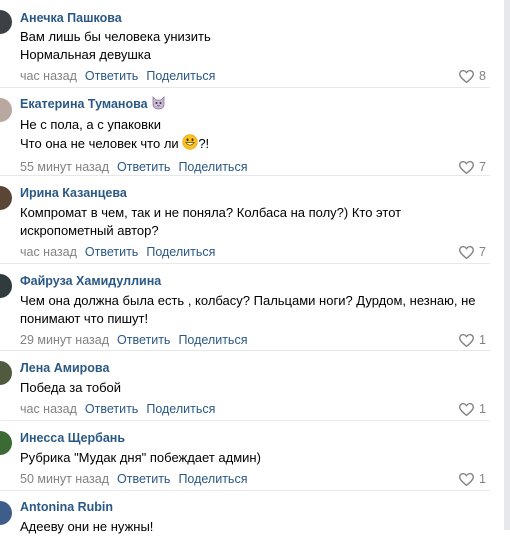  I want to click on like-button: 8, so click(472, 76).